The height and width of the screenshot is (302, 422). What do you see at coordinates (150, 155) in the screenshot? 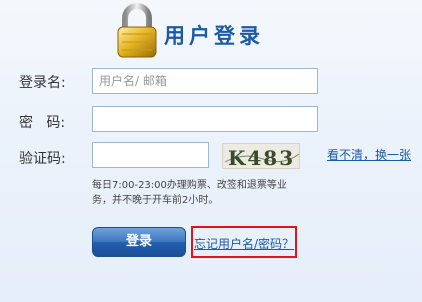
I see `captcha-input` at bounding box center [150, 155].